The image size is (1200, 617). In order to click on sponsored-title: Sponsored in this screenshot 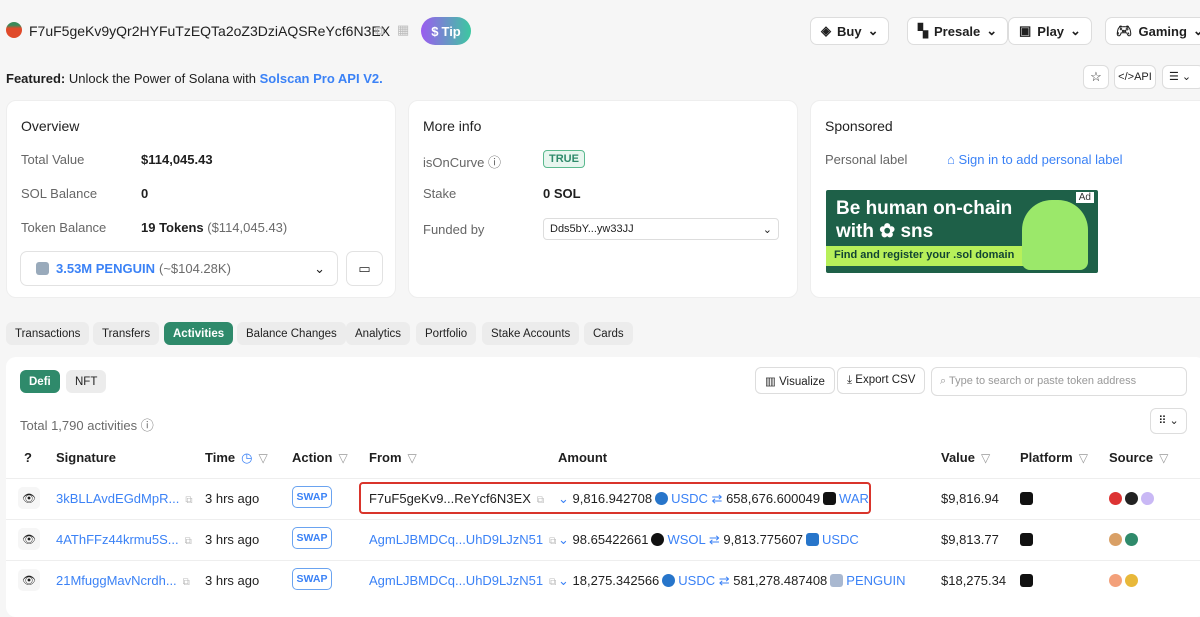, I will do `click(859, 126)`.